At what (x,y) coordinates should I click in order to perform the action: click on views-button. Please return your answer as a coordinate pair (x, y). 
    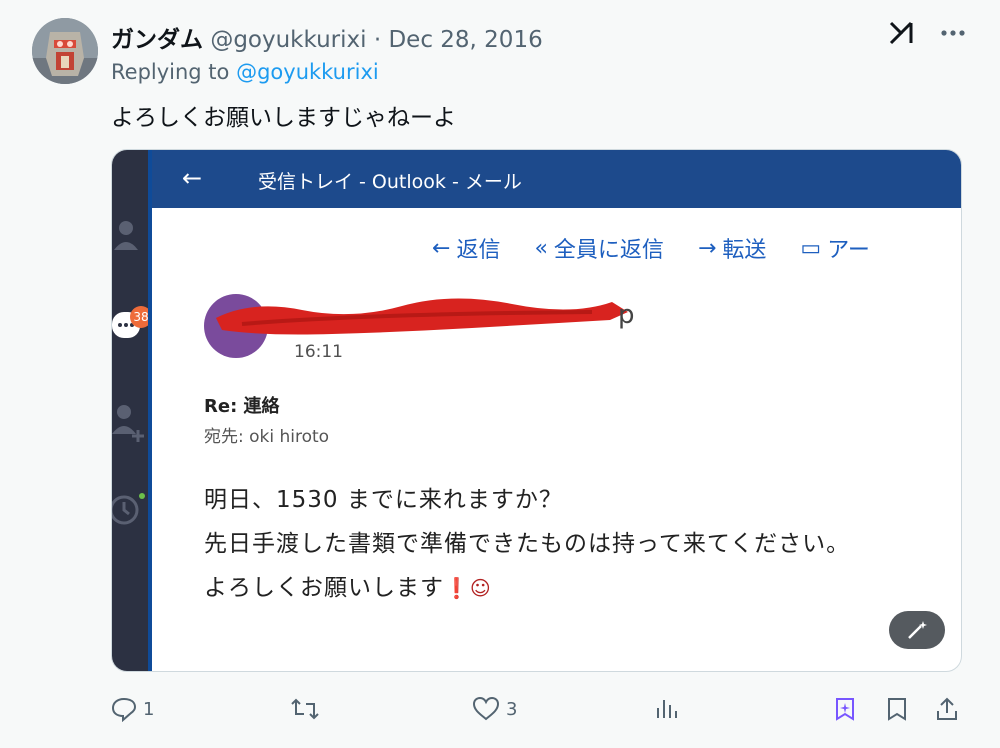
    Looking at the image, I should click on (667, 709).